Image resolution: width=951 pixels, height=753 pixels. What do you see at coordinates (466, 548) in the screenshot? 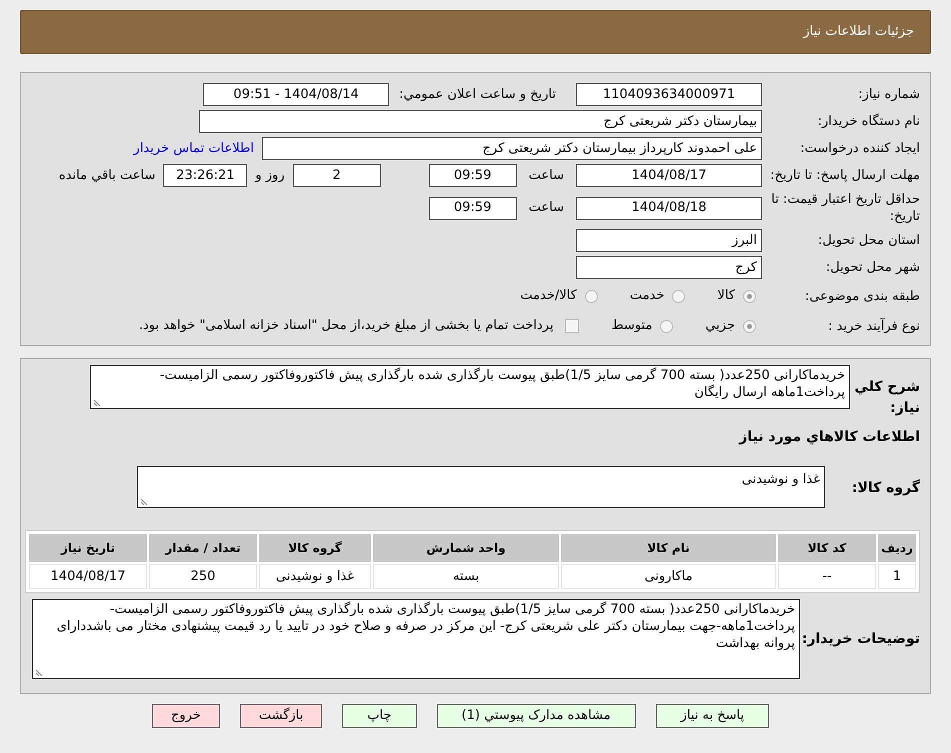
I see `column-header: واحد شمارش` at bounding box center [466, 548].